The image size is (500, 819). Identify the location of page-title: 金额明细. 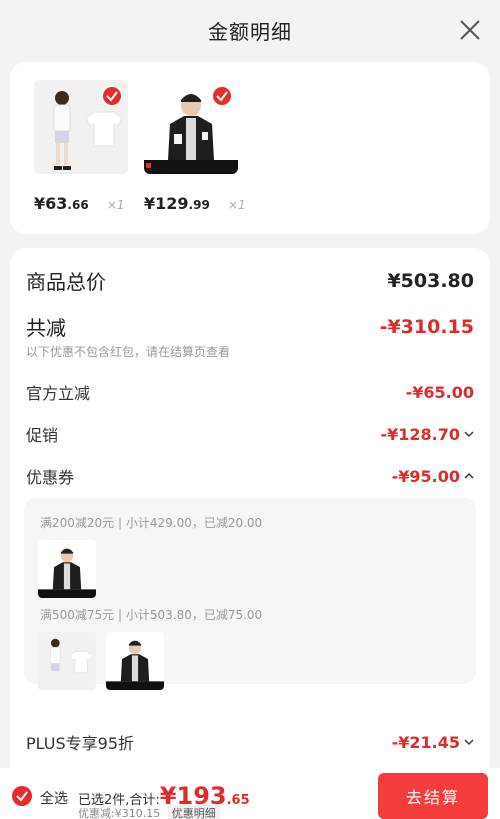
(250, 32).